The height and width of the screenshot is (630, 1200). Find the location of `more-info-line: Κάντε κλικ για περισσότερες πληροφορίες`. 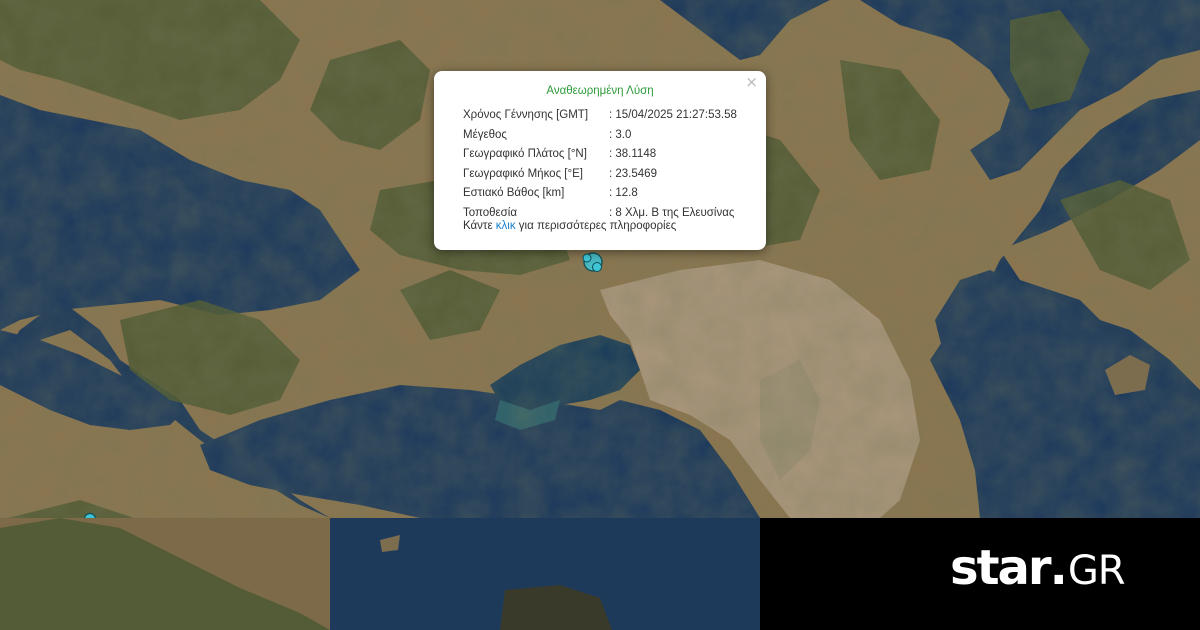

more-info-line: Κάντε κλικ για περισσότερες πληροφορίες is located at coordinates (569, 226).